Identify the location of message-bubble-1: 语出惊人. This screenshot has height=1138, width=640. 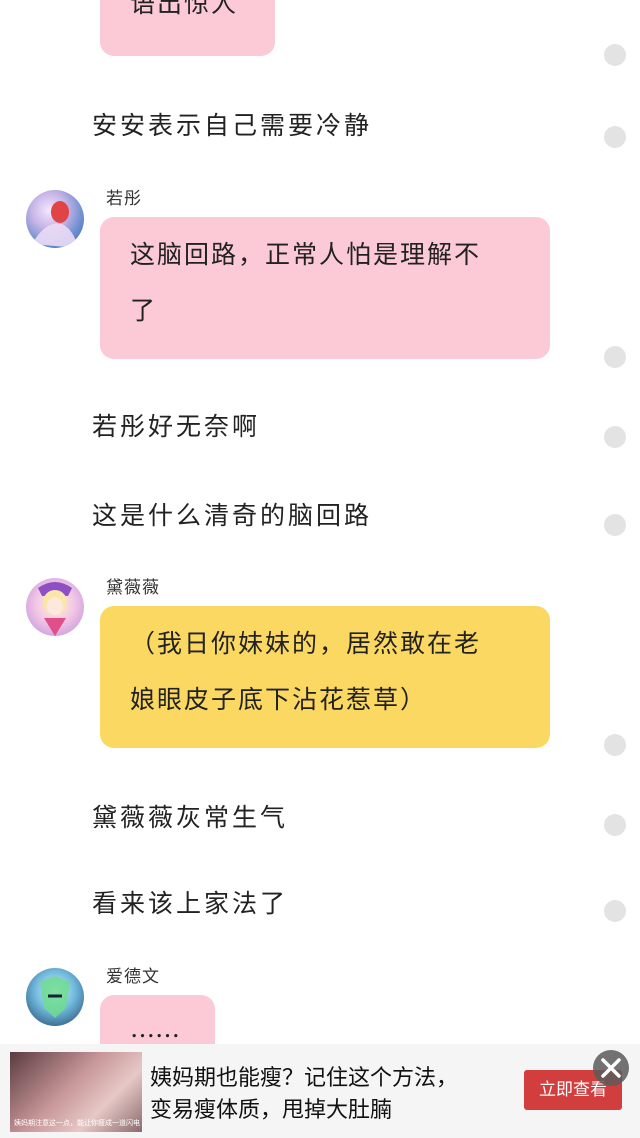
(187, 28).